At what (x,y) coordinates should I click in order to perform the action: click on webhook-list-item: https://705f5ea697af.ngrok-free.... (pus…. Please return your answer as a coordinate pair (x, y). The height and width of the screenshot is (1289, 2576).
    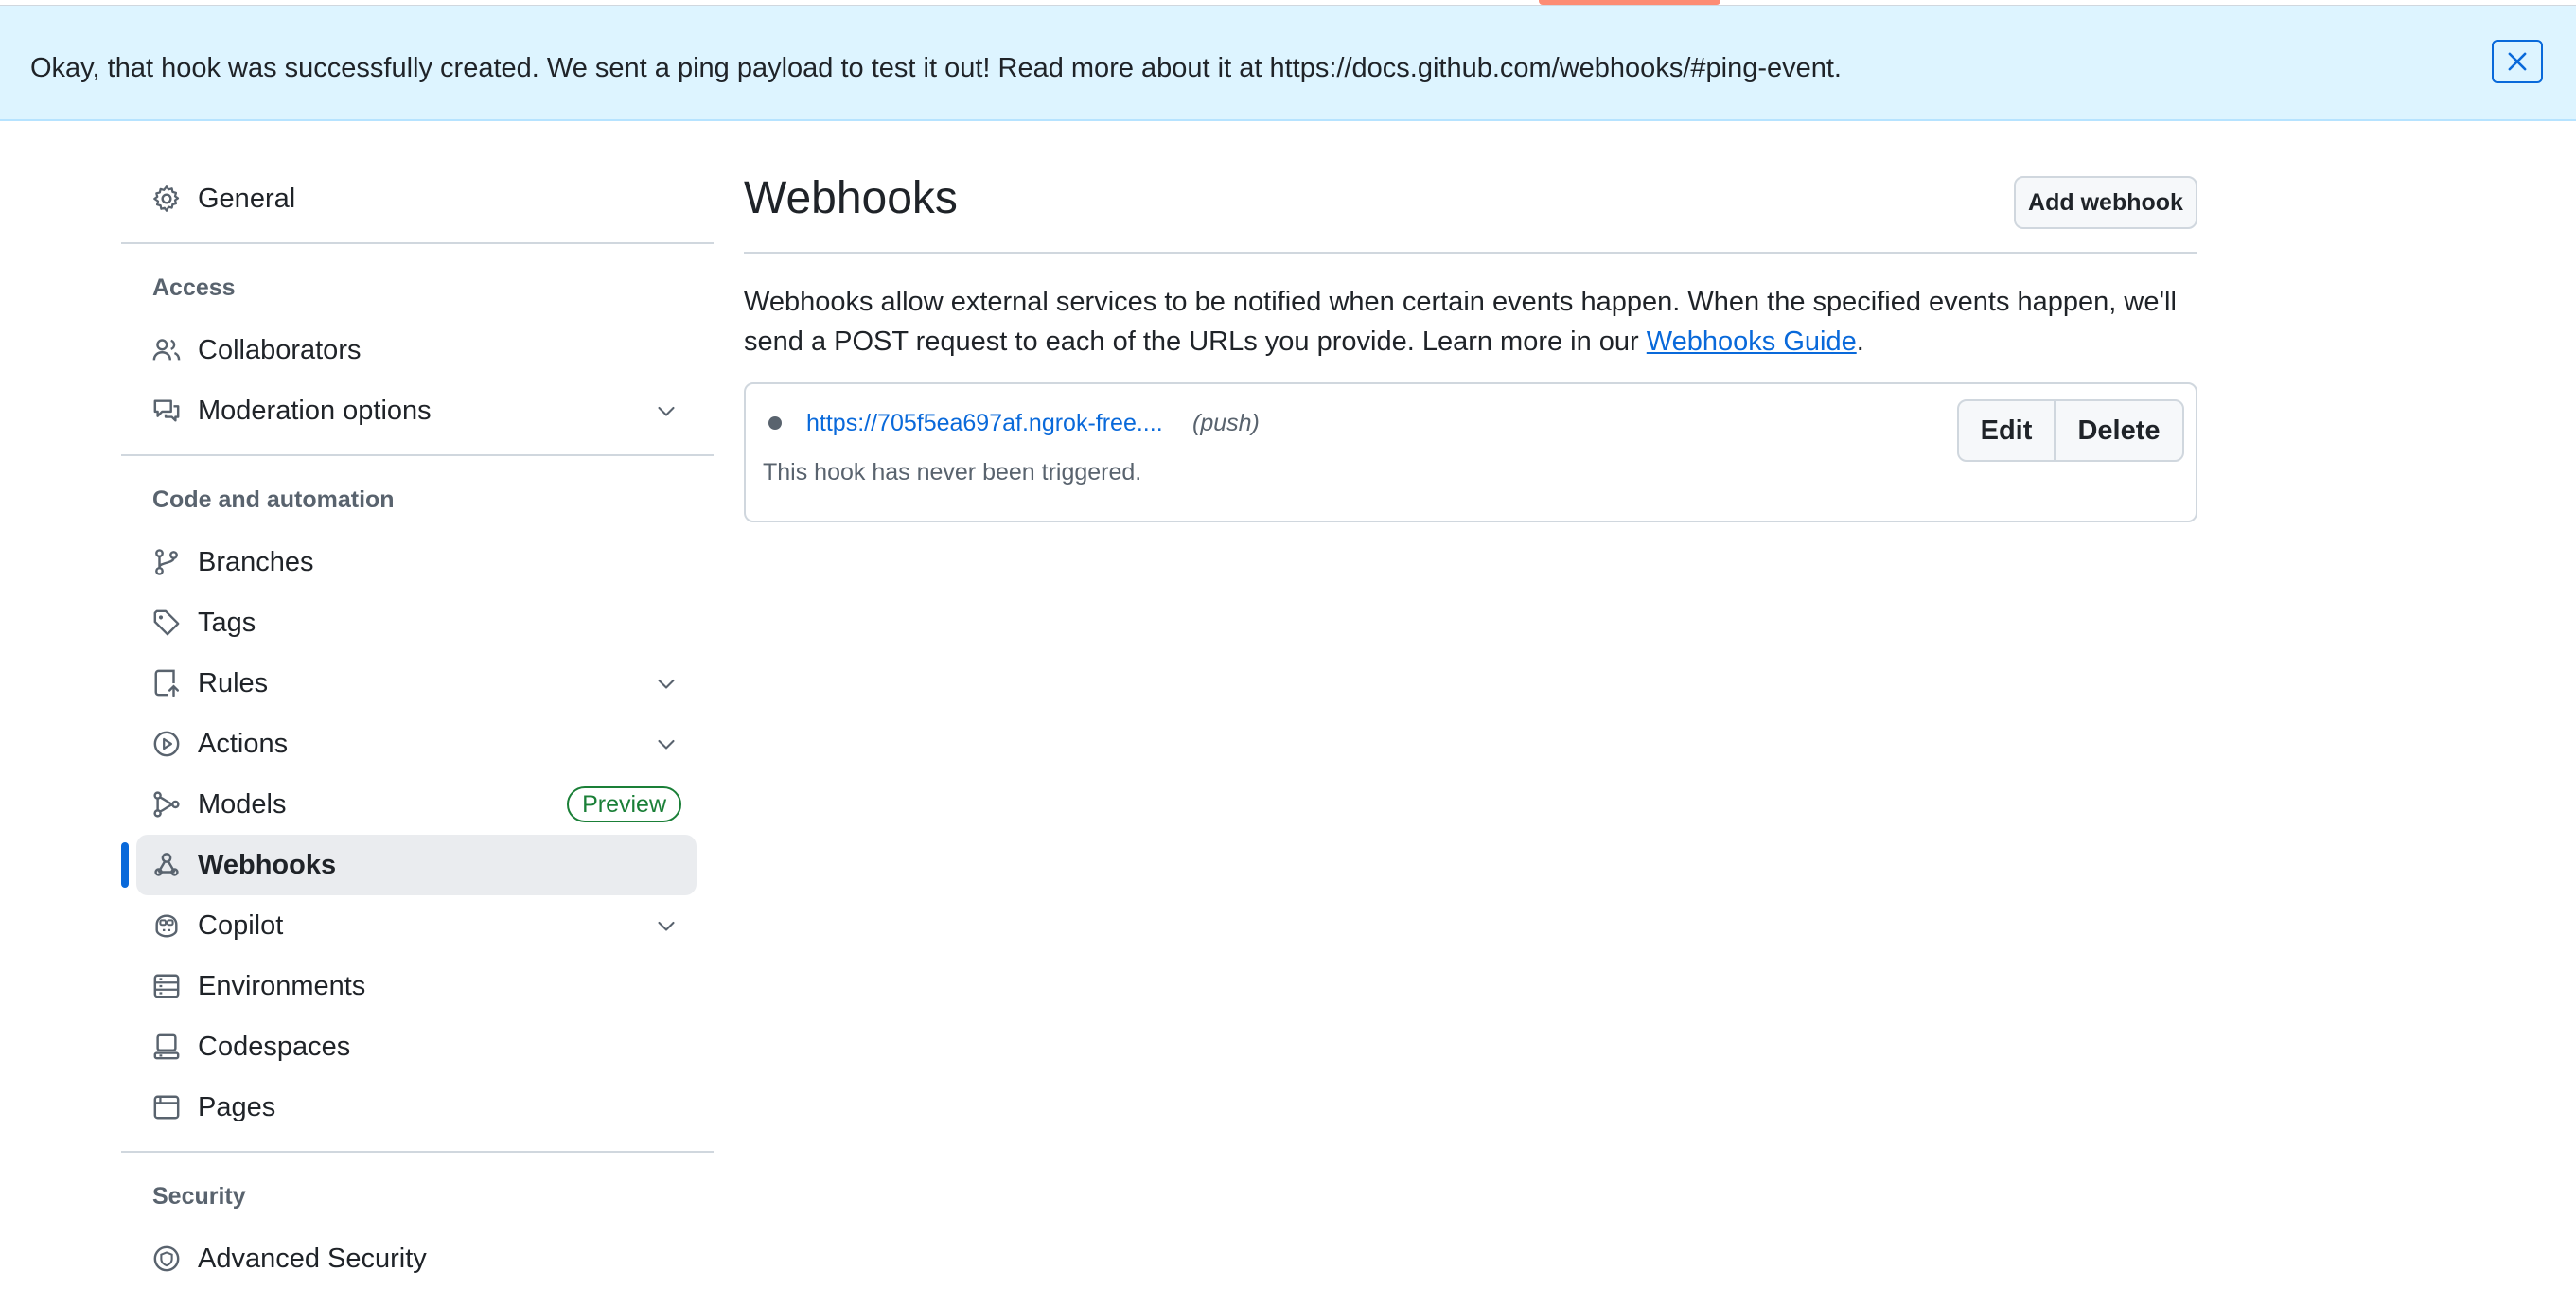
    Looking at the image, I should click on (1470, 452).